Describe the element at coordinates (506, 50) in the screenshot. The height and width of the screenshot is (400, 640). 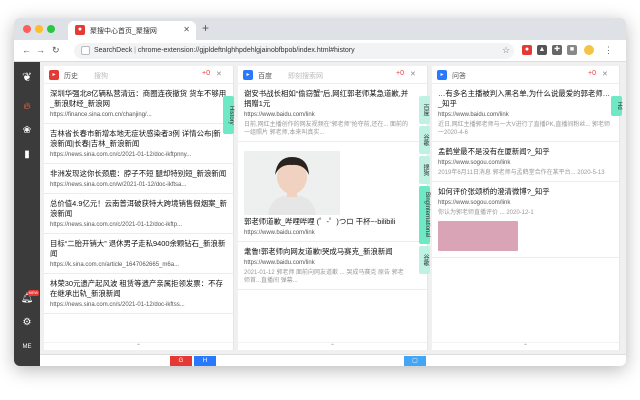
I see `bookmark-star-icon: ☆` at that location.